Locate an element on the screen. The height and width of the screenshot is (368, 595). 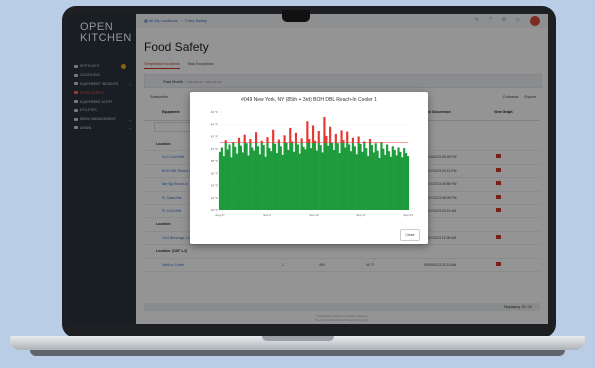
y-tick-label: 38 °F is located at coordinates (214, 161).